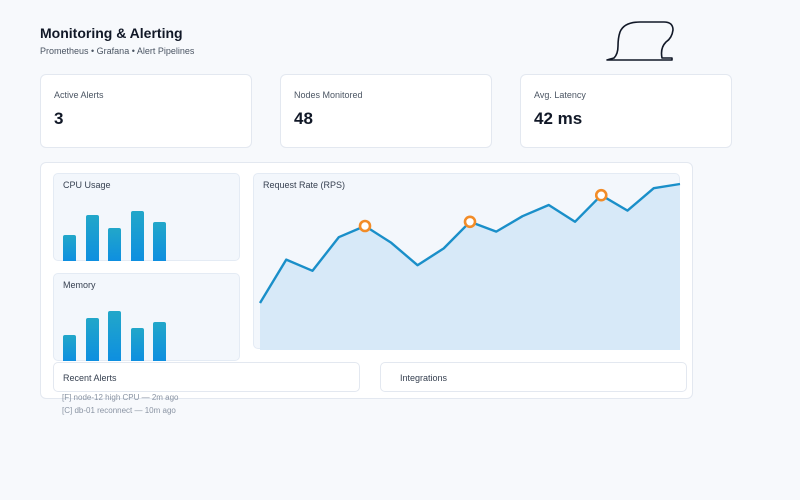 The width and height of the screenshot is (800, 500). I want to click on alert-item: [F] node-12 high CPU — 2m ago, so click(120, 397).